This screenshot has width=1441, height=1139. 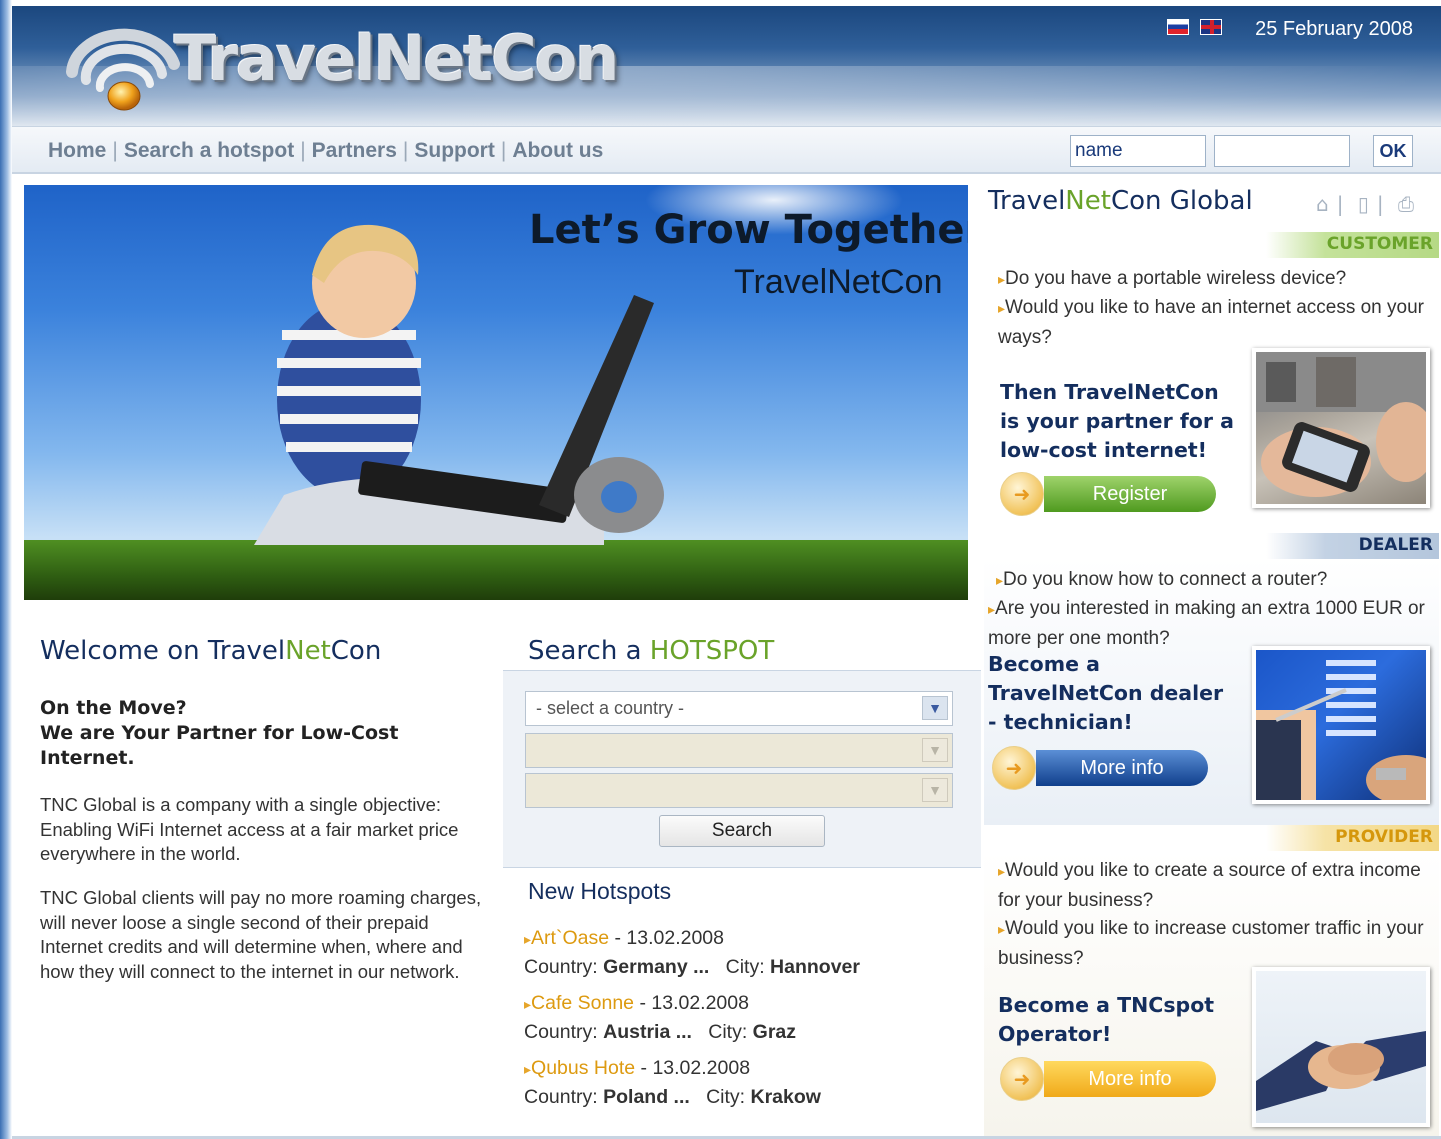 I want to click on country-select: - select a country - ▼, so click(x=739, y=708).